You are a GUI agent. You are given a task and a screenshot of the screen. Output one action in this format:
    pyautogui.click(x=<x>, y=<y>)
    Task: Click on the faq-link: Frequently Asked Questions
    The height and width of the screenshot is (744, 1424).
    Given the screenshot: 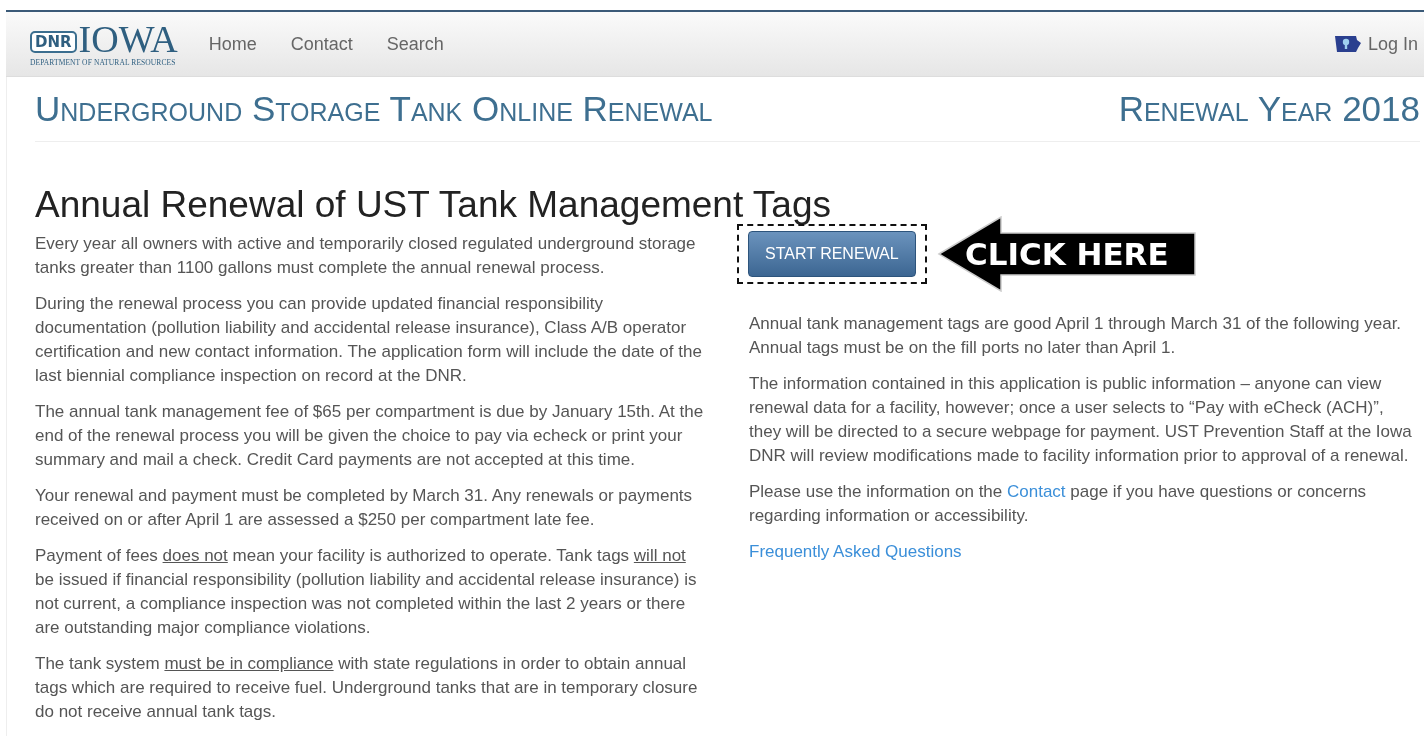 What is the action you would take?
    pyautogui.click(x=855, y=552)
    